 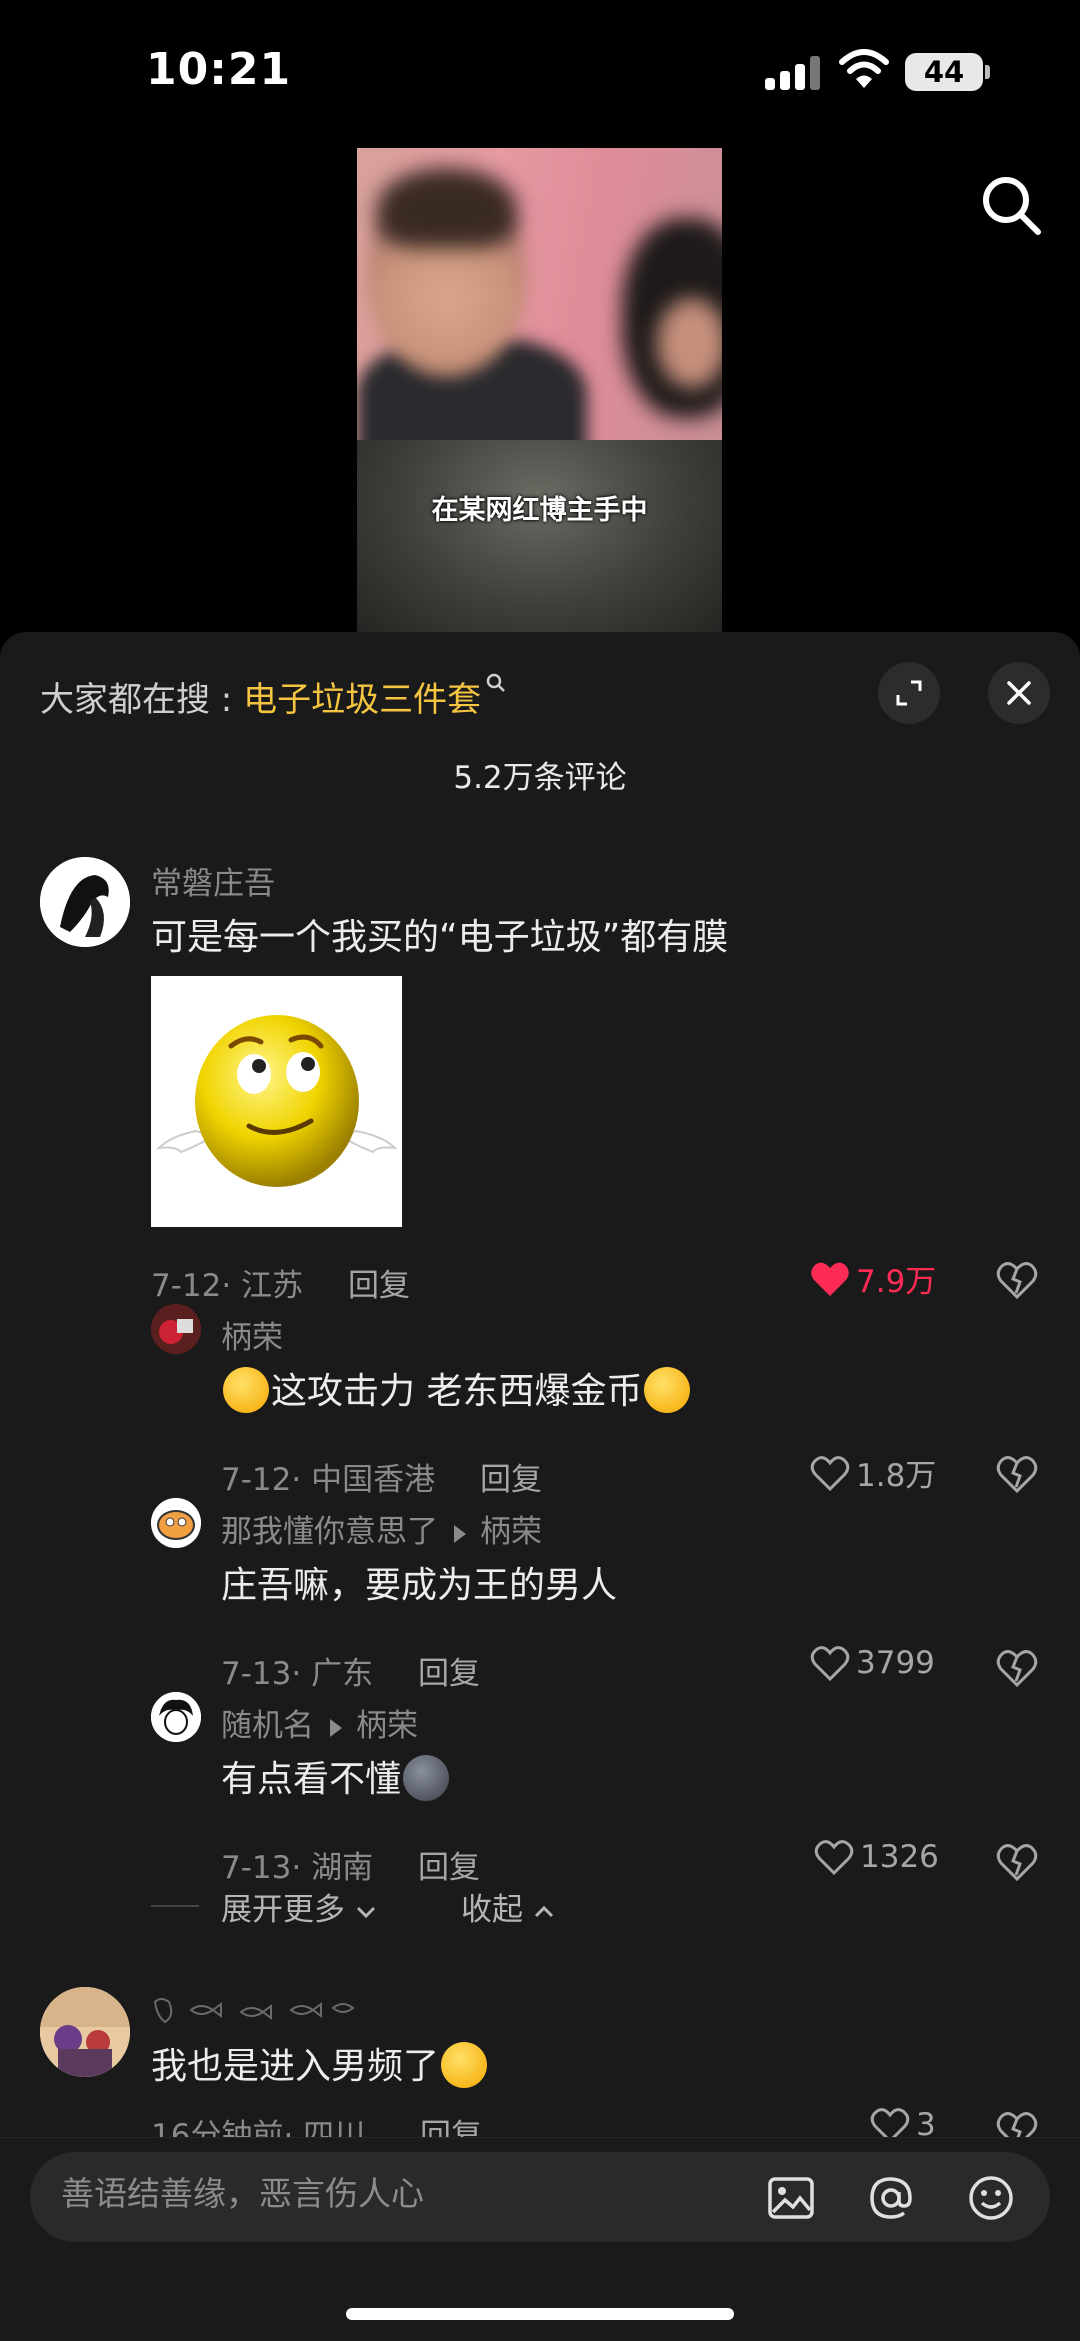 What do you see at coordinates (142, 700) in the screenshot?
I see `hot-search-label: 大家都在搜 :` at bounding box center [142, 700].